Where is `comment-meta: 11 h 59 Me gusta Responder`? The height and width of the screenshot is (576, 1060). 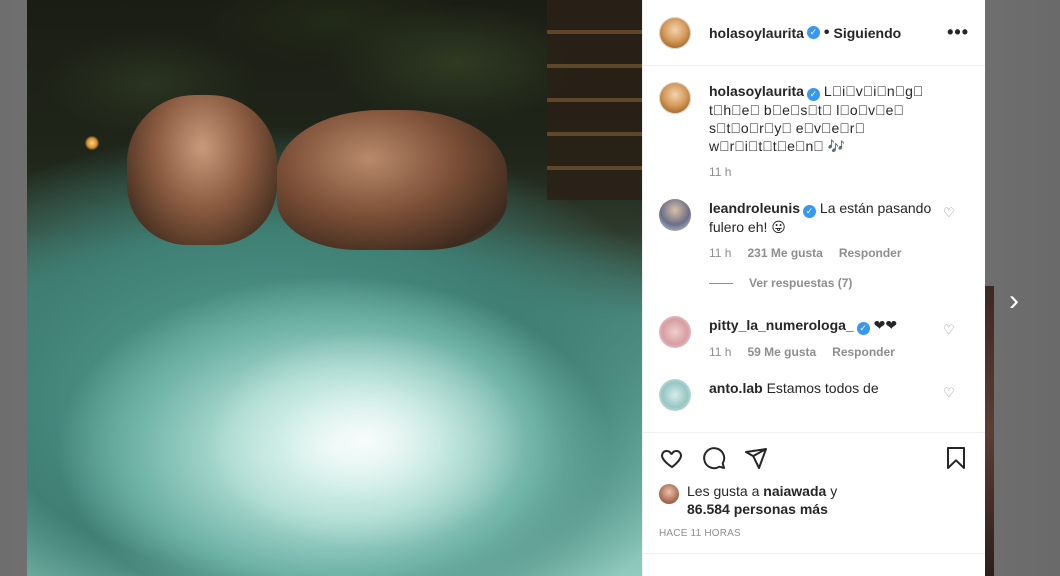 comment-meta: 11 h 59 Me gusta Responder is located at coordinates (827, 352).